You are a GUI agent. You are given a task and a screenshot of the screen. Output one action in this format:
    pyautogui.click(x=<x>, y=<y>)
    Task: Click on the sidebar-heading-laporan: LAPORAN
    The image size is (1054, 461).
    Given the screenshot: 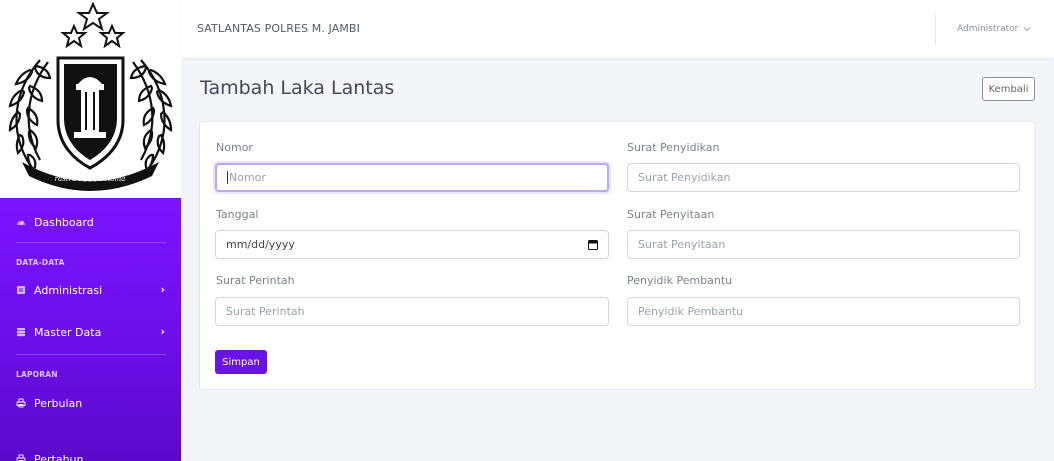 What is the action you would take?
    pyautogui.click(x=37, y=374)
    